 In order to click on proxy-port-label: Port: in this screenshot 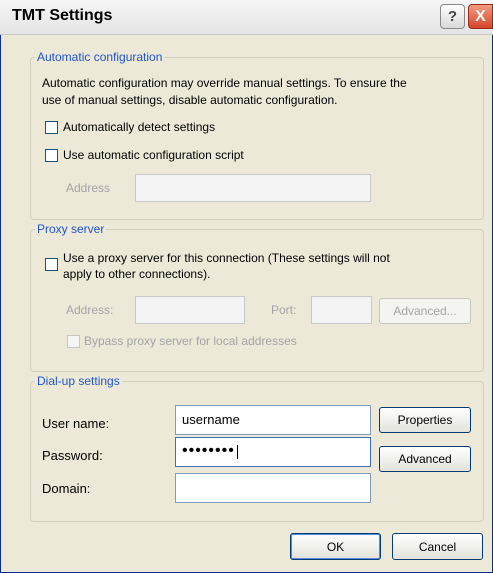, I will do `click(284, 310)`.